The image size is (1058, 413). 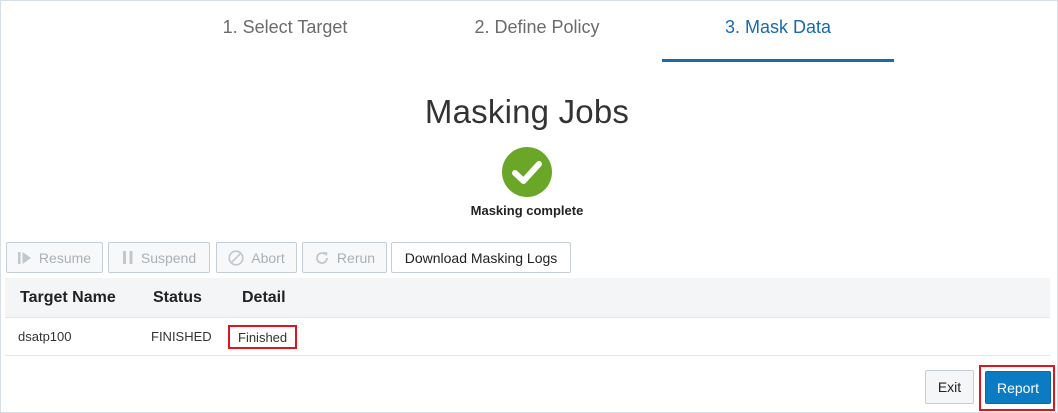 What do you see at coordinates (268, 257) in the screenshot?
I see `abort-label: Abort` at bounding box center [268, 257].